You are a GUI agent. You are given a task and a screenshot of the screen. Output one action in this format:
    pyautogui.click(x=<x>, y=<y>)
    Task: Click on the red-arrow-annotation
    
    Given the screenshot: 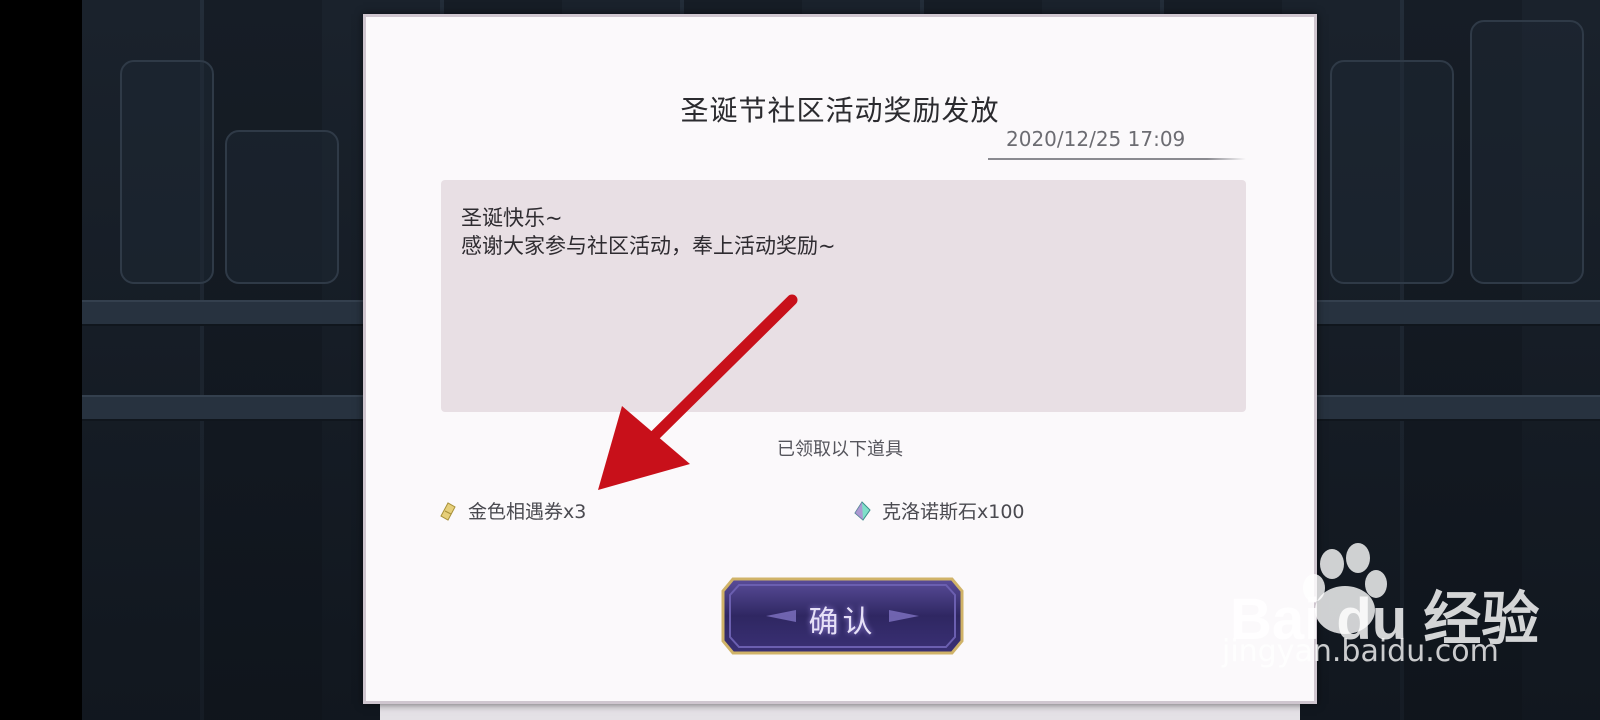 What is the action you would take?
    pyautogui.click(x=698, y=392)
    